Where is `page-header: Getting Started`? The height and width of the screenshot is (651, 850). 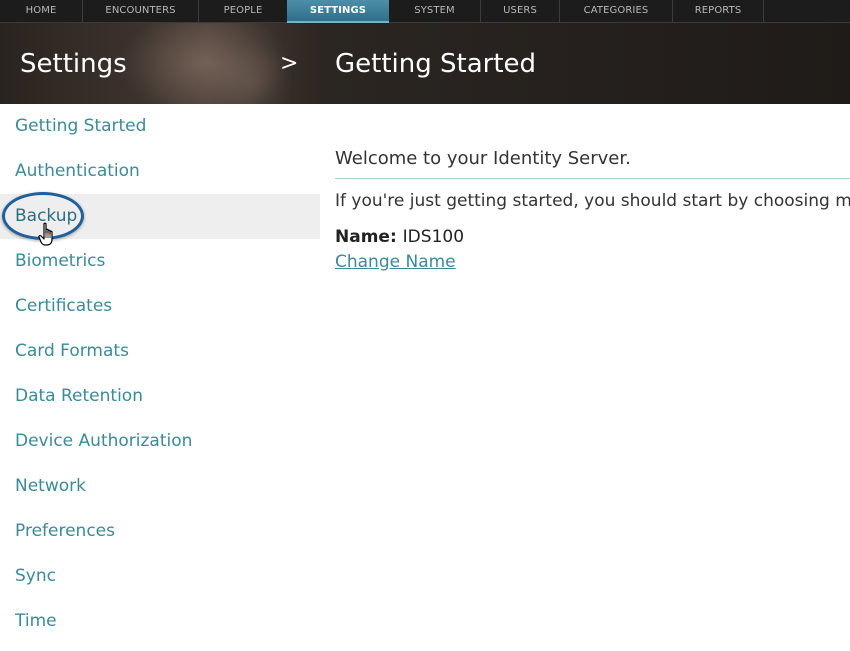
page-header: Getting Started is located at coordinates (585, 63).